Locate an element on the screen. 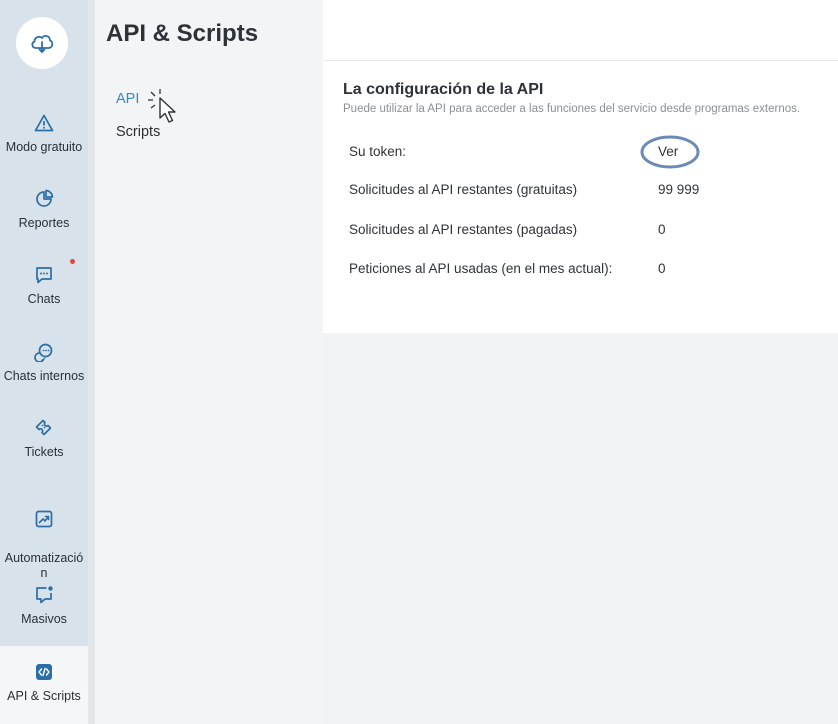 This screenshot has width=838, height=724. rail-item-label: Chats is located at coordinates (44, 299).